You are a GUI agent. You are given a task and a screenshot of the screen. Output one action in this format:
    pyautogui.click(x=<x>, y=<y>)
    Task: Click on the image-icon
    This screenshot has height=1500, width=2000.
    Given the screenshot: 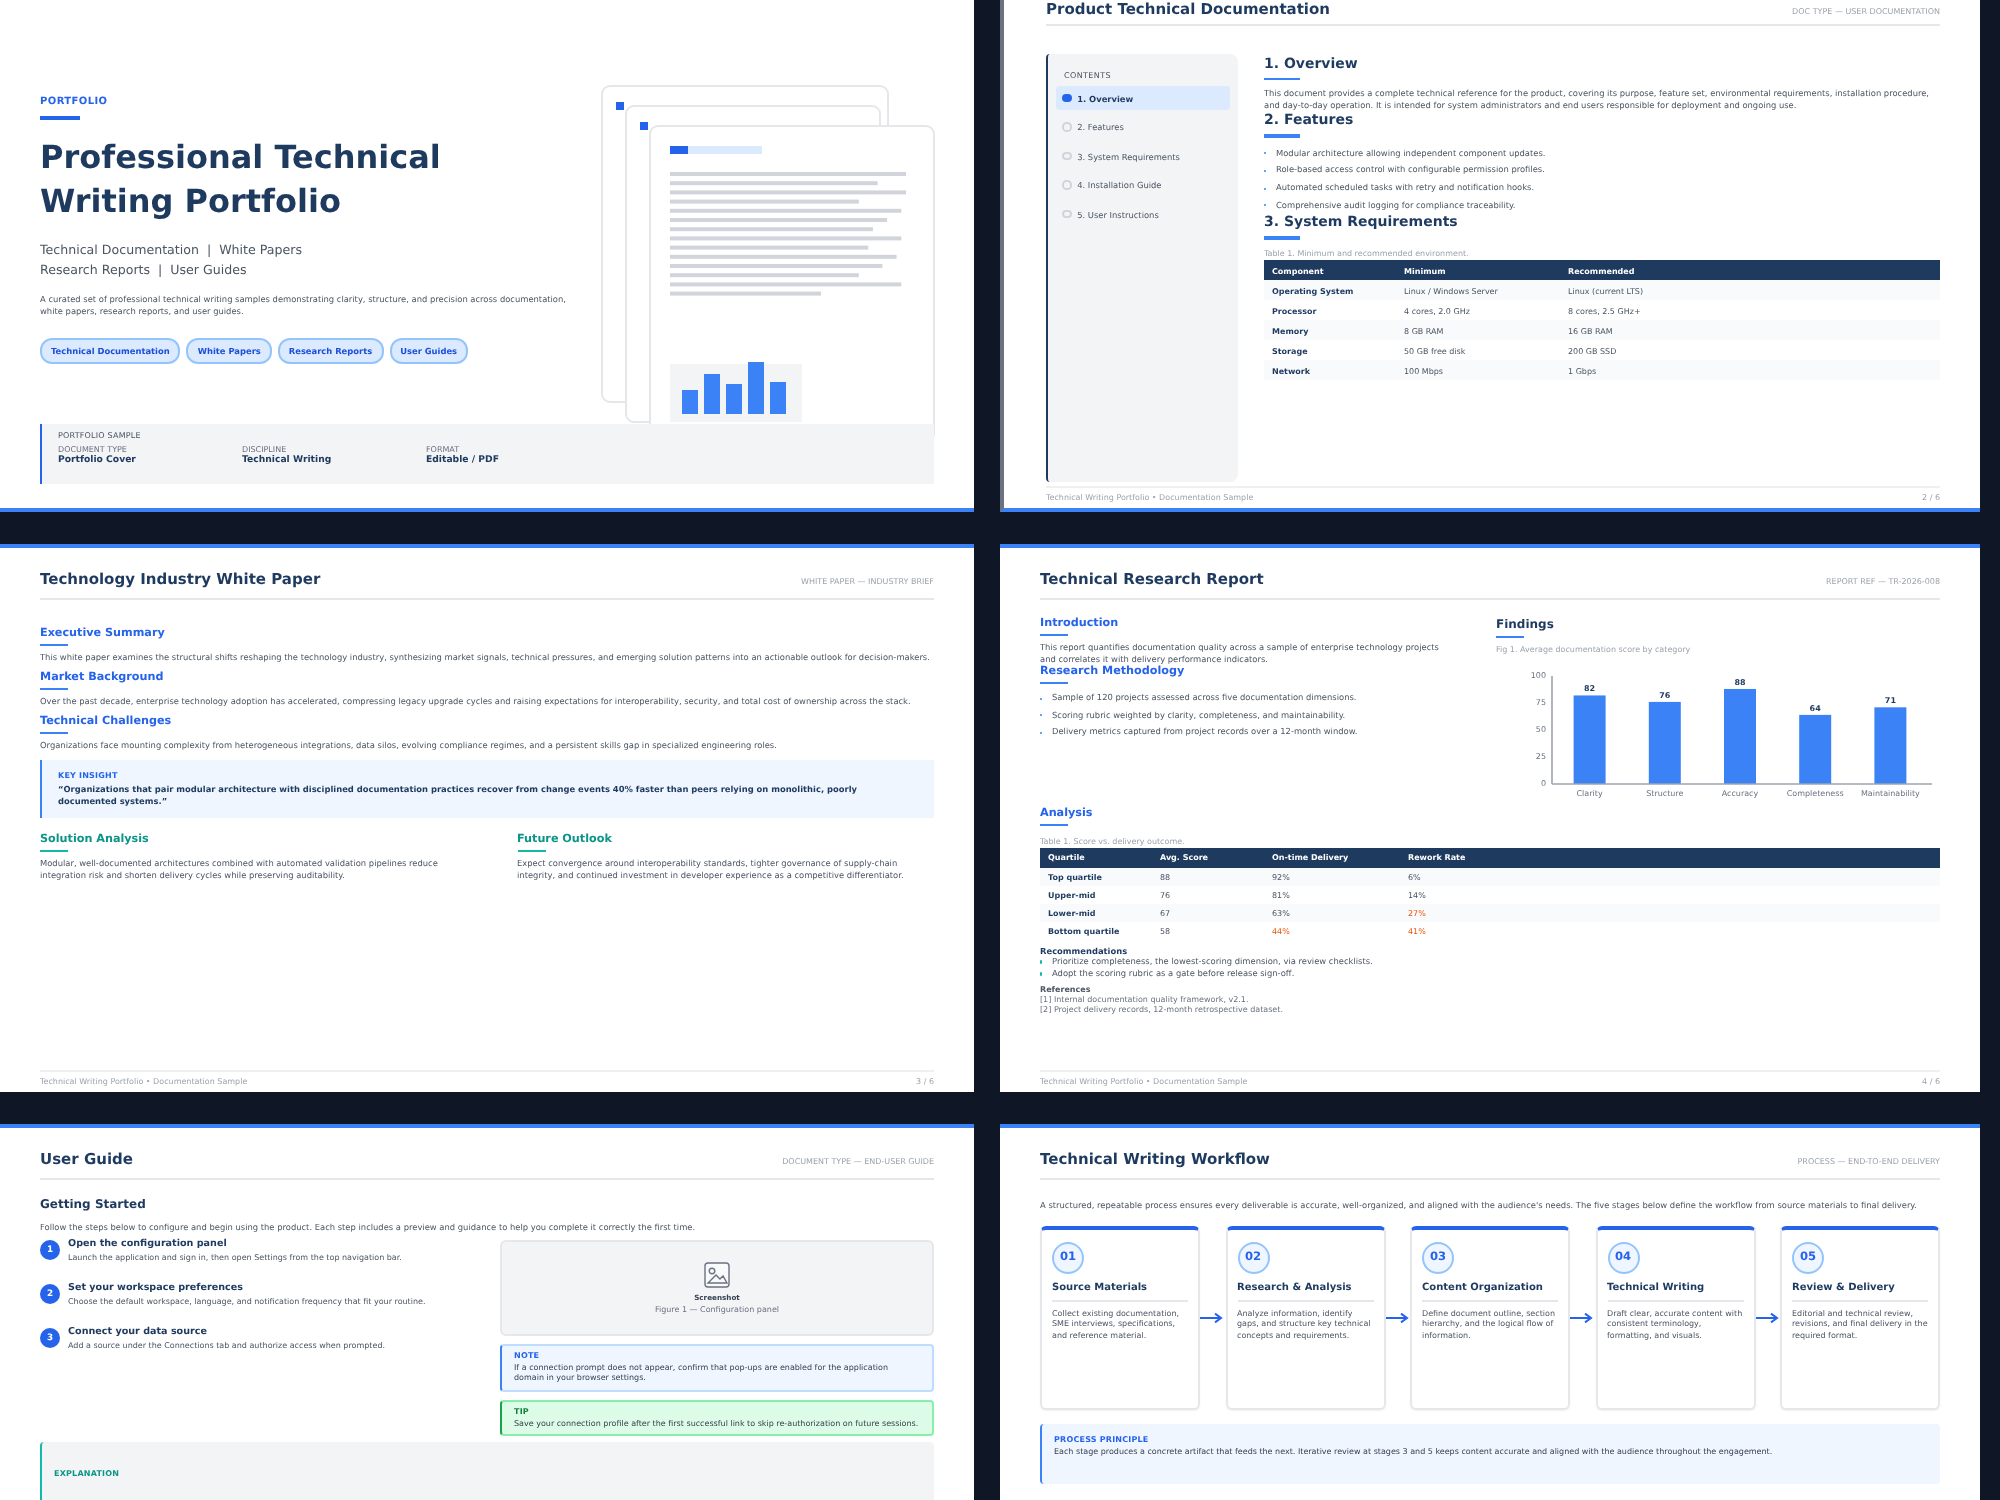 What is the action you would take?
    pyautogui.click(x=717, y=1274)
    